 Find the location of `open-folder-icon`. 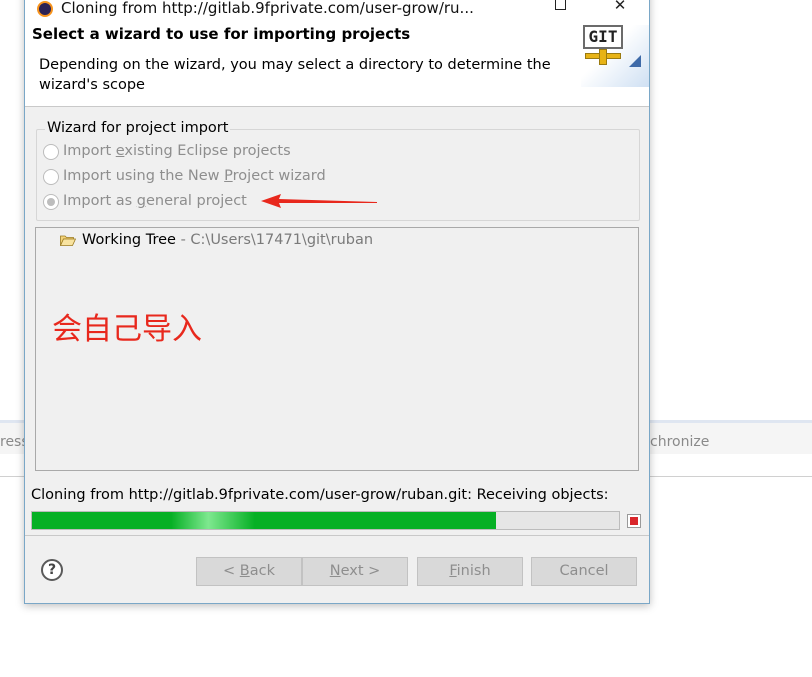

open-folder-icon is located at coordinates (68, 240).